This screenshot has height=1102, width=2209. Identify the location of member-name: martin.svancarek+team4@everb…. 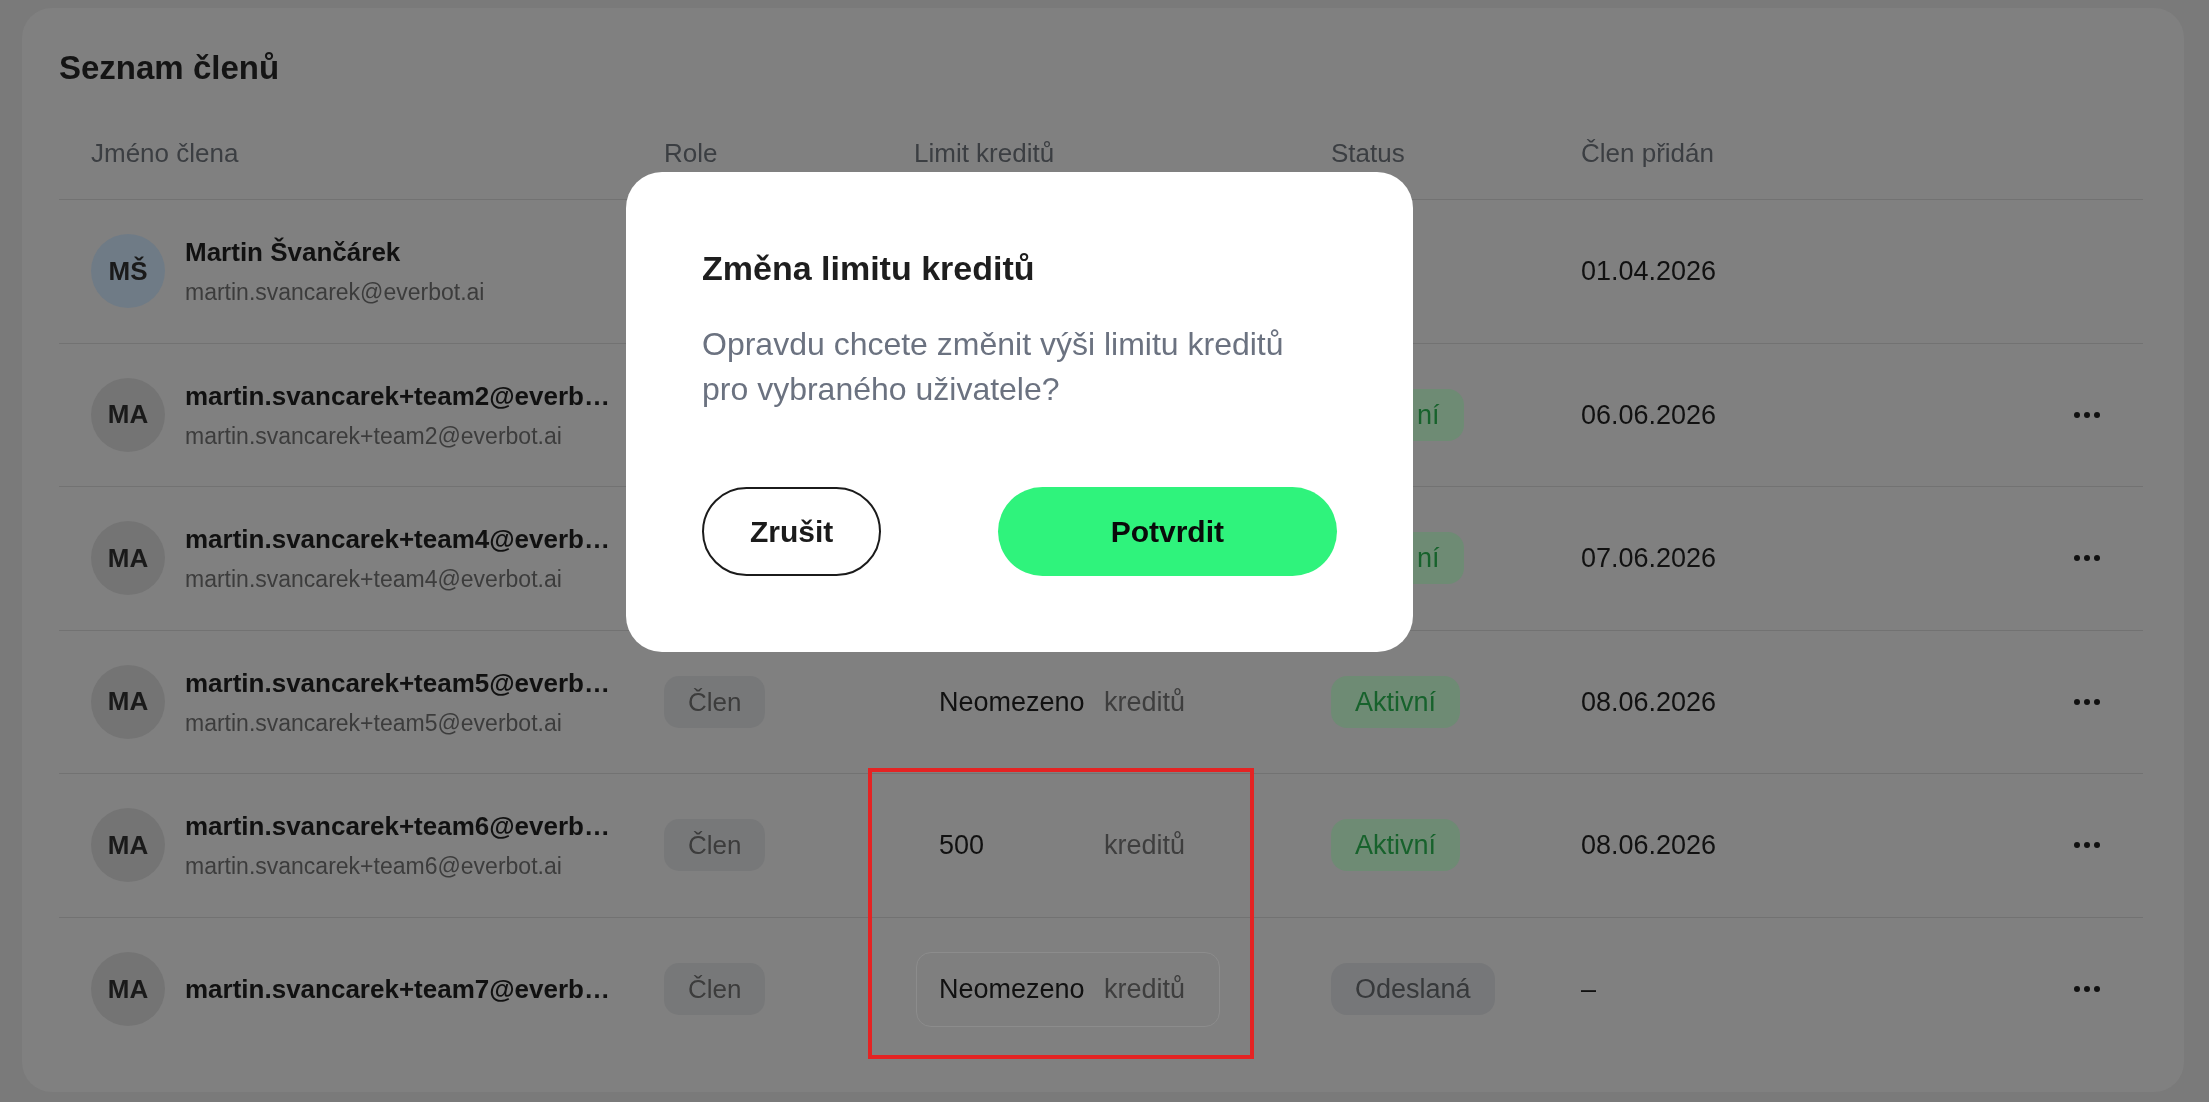
(397, 539).